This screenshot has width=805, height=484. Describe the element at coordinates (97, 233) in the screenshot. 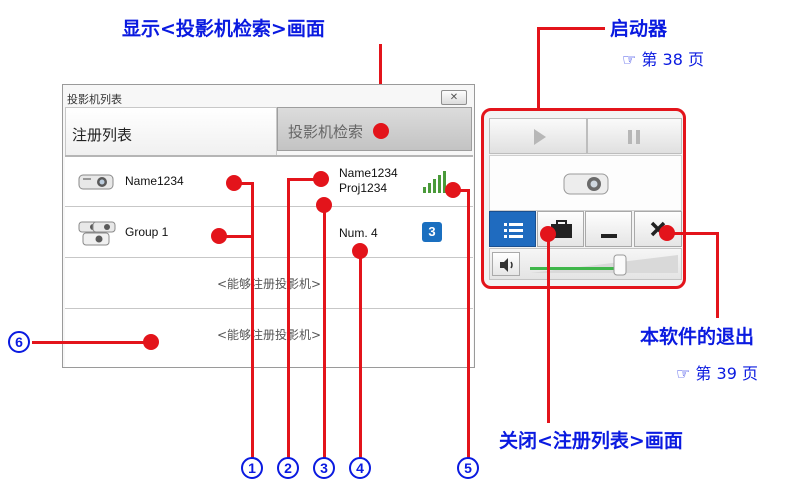

I see `projector-group-icon` at that location.